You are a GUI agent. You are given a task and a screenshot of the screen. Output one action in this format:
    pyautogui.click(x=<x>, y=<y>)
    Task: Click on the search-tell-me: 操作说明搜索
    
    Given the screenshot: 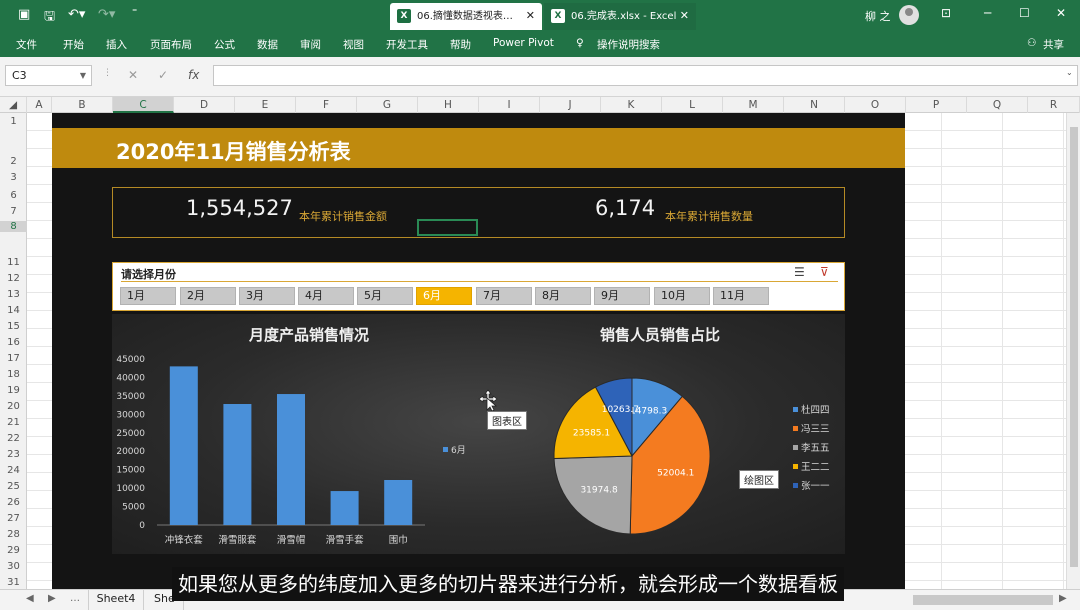 What is the action you would take?
    pyautogui.click(x=628, y=44)
    